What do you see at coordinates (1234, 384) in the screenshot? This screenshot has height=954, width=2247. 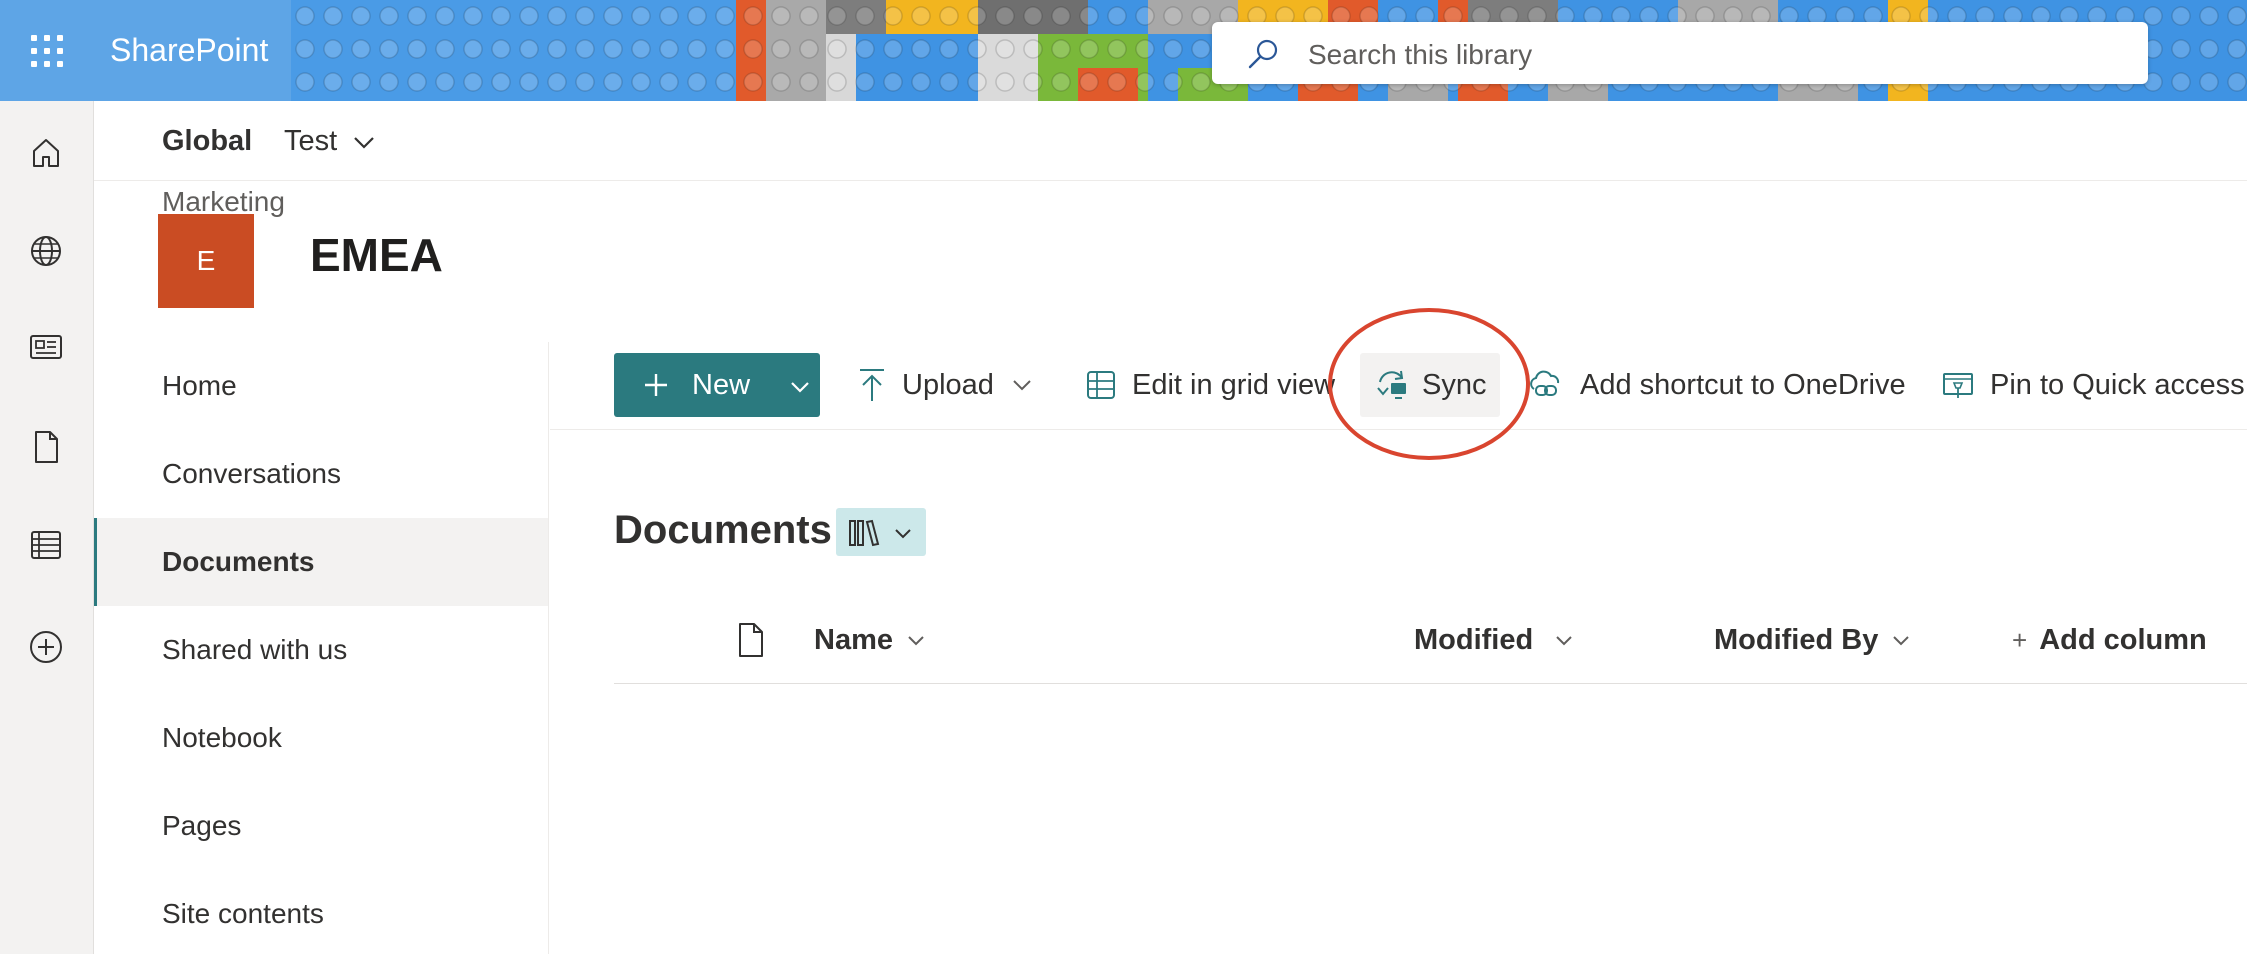 I see `edit-grid-view-label: Edit in grid view` at bounding box center [1234, 384].